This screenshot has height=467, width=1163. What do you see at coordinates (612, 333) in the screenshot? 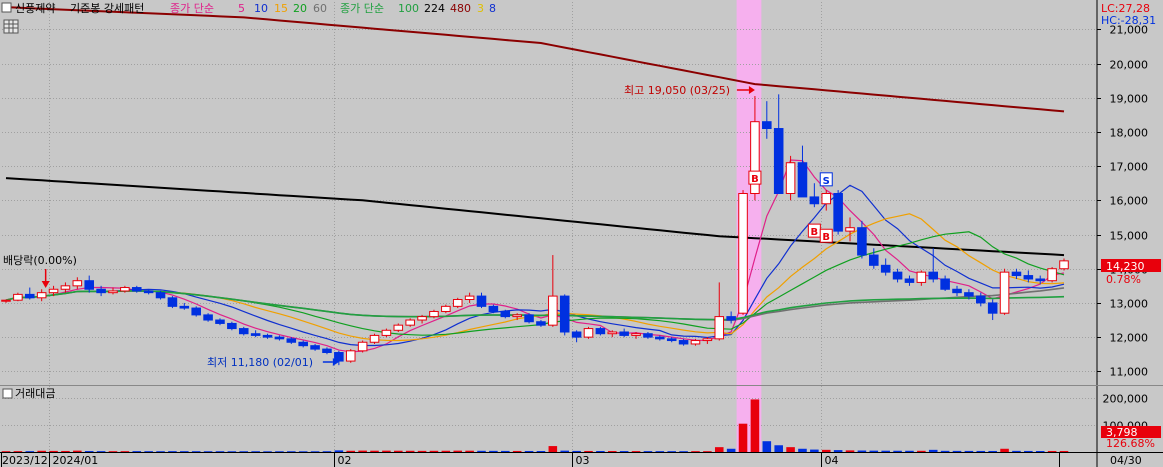
I see `candle-body` at bounding box center [612, 333].